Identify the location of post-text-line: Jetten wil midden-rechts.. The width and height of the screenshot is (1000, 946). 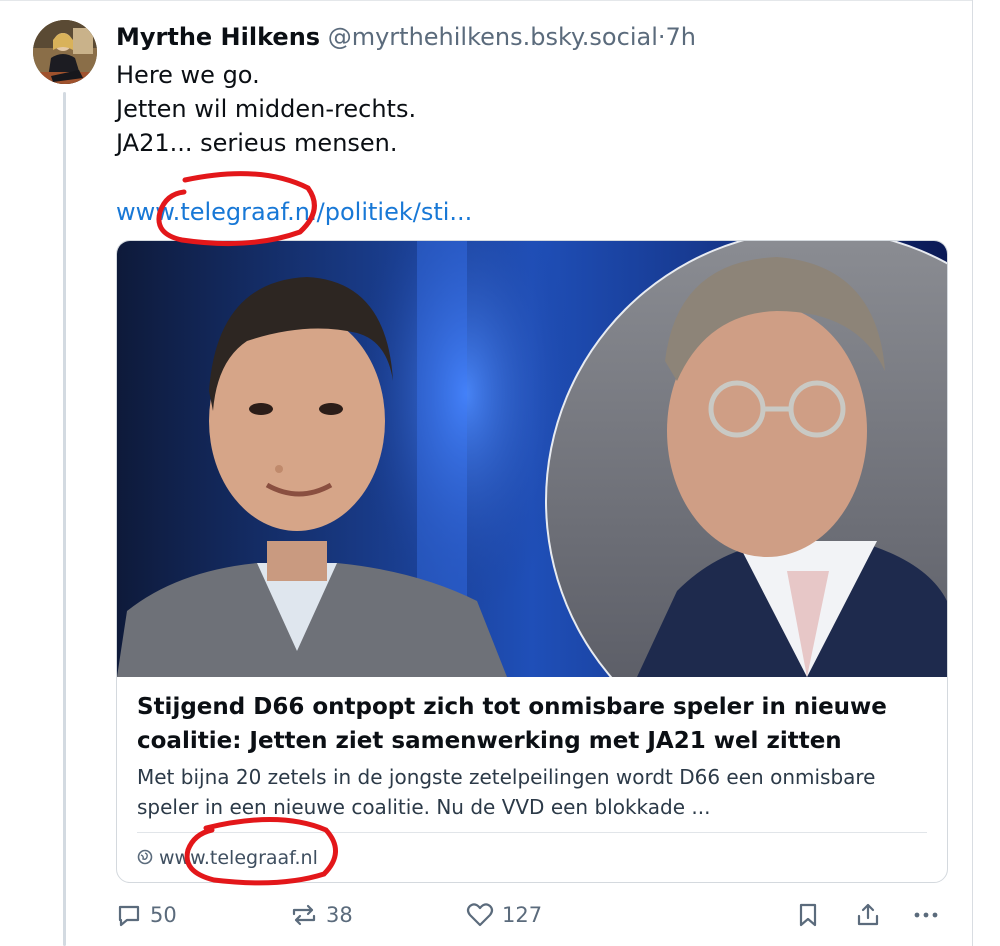
(266, 109).